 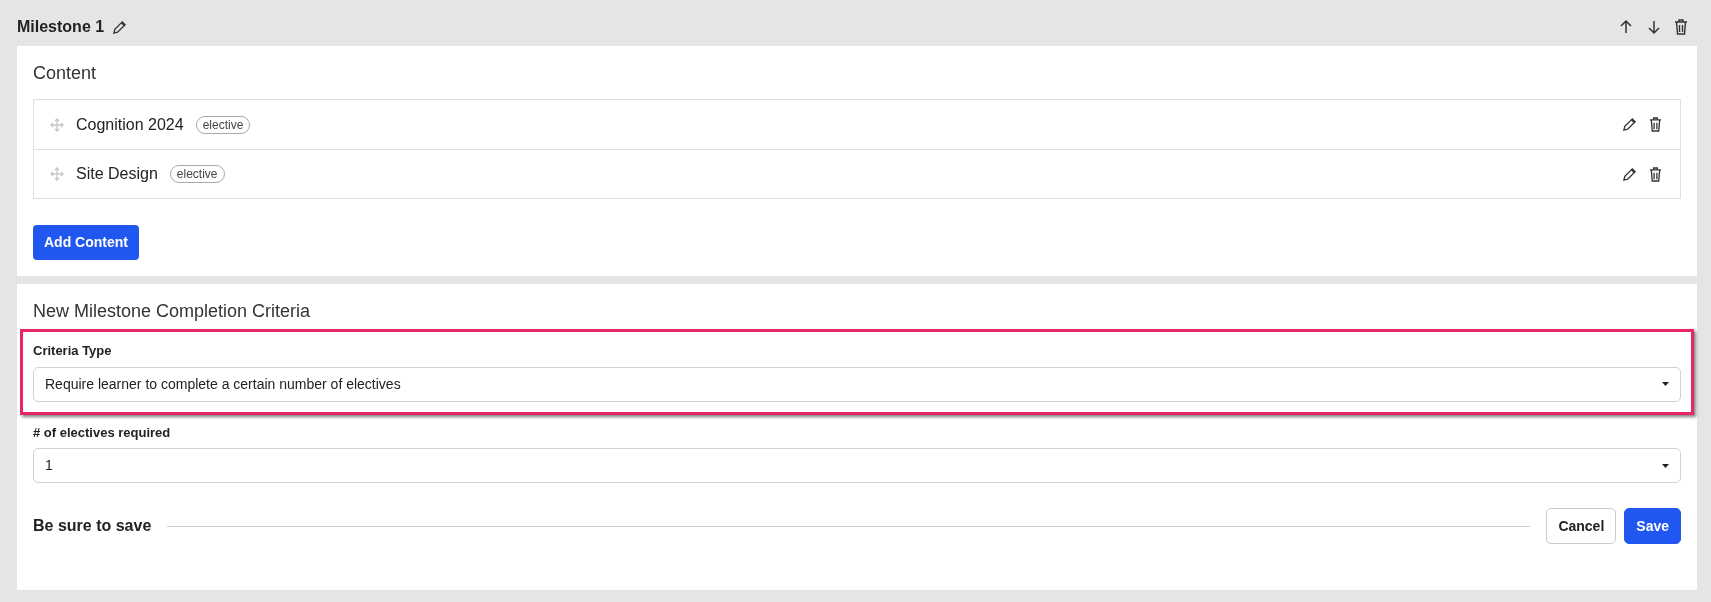 I want to click on save-button: Save, so click(x=1652, y=526).